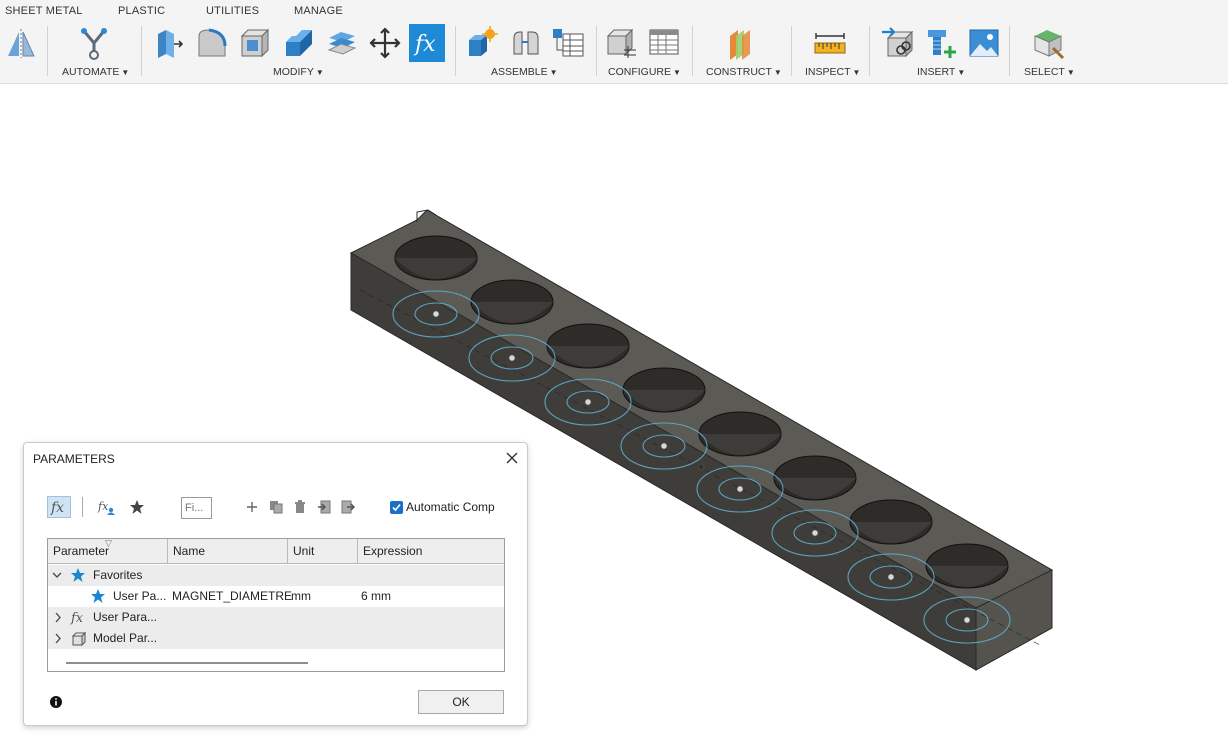  What do you see at coordinates (141, 11) in the screenshot?
I see `tab-plastic: PLASTIC` at bounding box center [141, 11].